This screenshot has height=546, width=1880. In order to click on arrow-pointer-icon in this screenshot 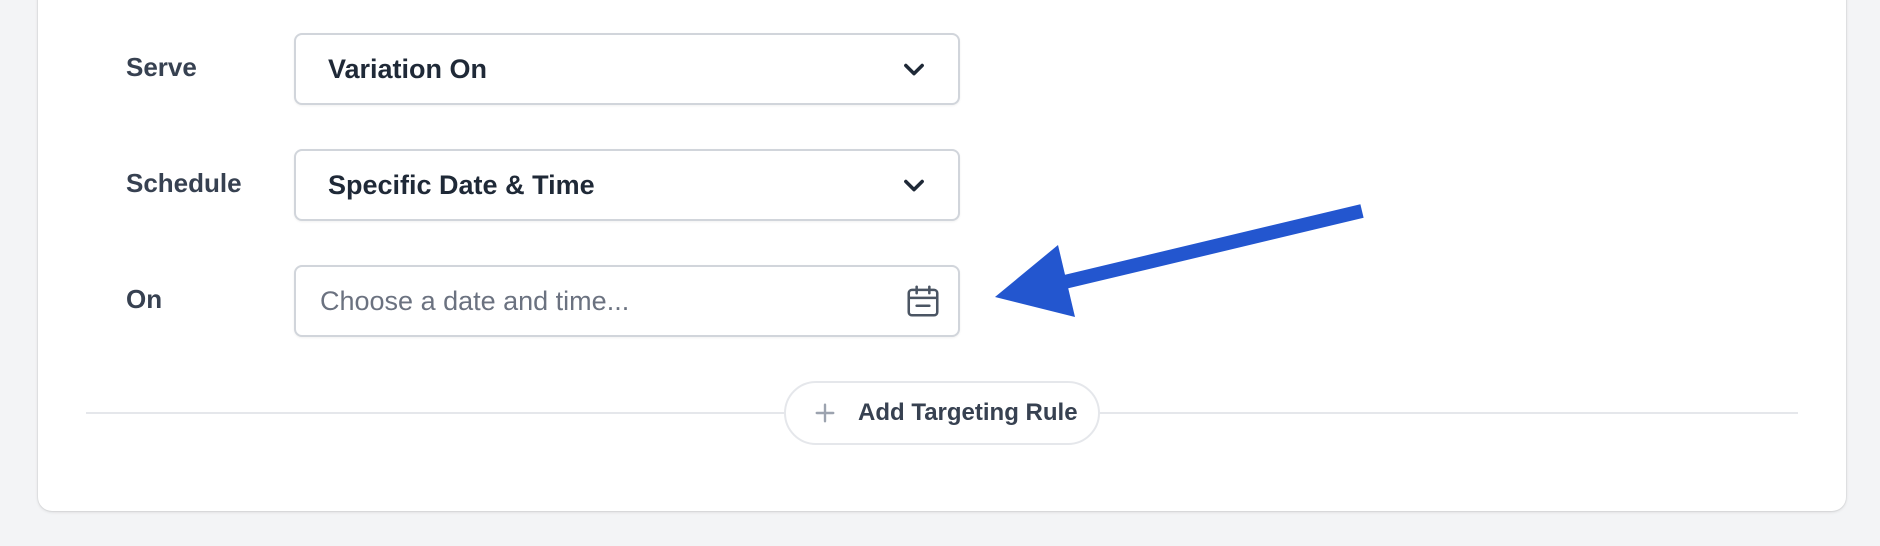, I will do `click(1179, 260)`.